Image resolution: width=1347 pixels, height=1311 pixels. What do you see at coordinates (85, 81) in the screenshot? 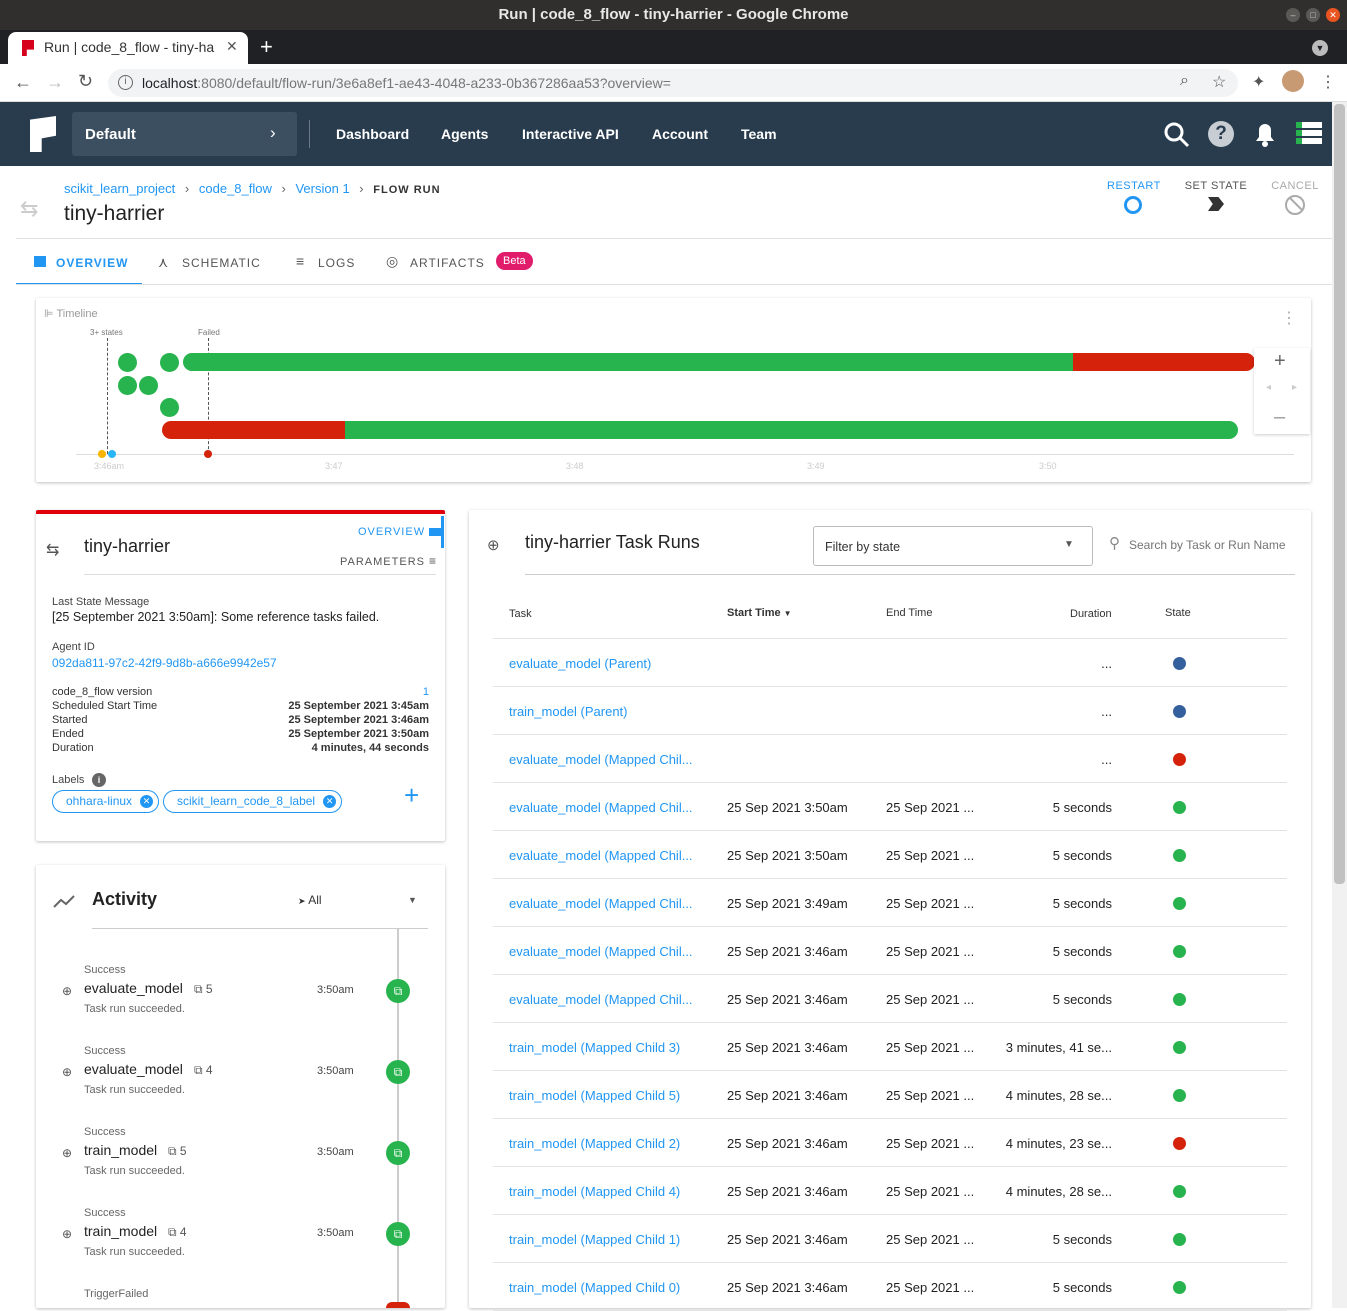
I see `reload-icon: ↻` at bounding box center [85, 81].